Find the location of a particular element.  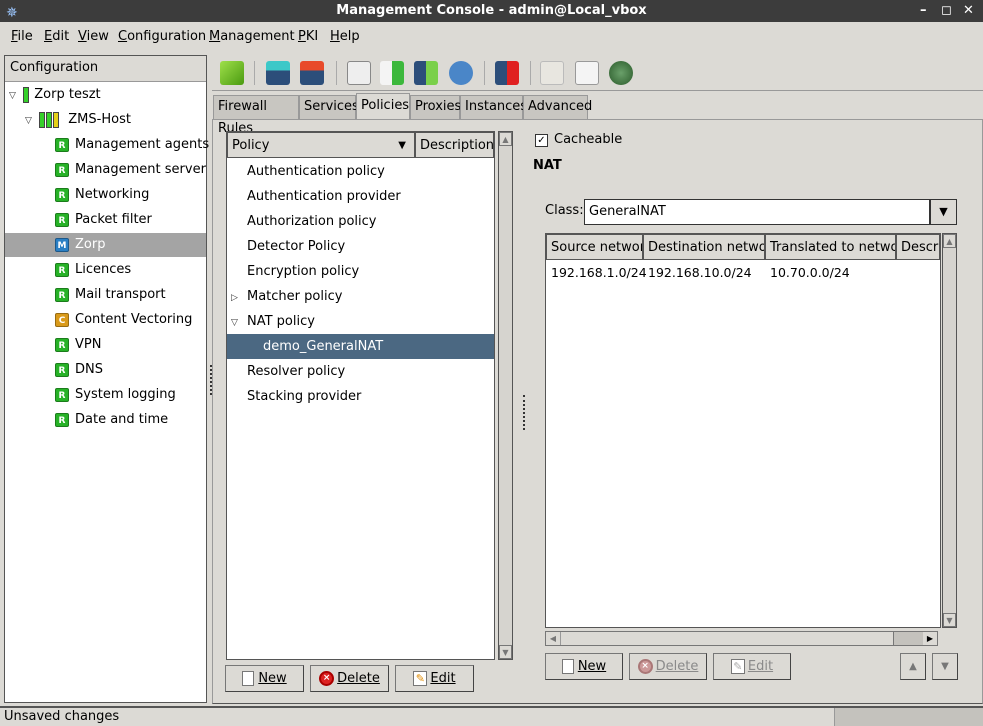

delete-icon: × is located at coordinates (327, 678).